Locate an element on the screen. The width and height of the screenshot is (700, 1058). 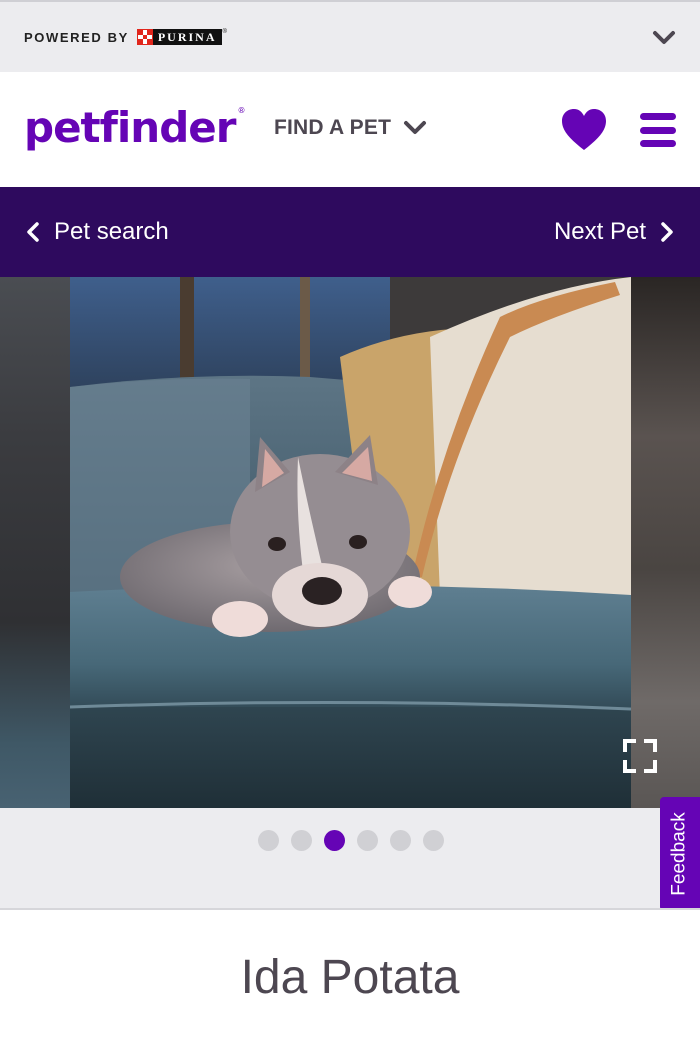
brand-name: petfinder is located at coordinates (130, 127).